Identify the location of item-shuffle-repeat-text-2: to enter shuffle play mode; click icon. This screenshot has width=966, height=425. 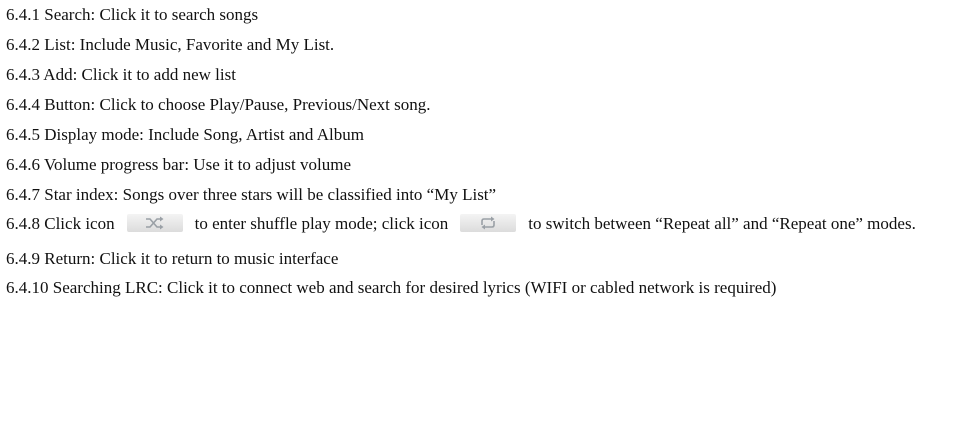
(321, 223).